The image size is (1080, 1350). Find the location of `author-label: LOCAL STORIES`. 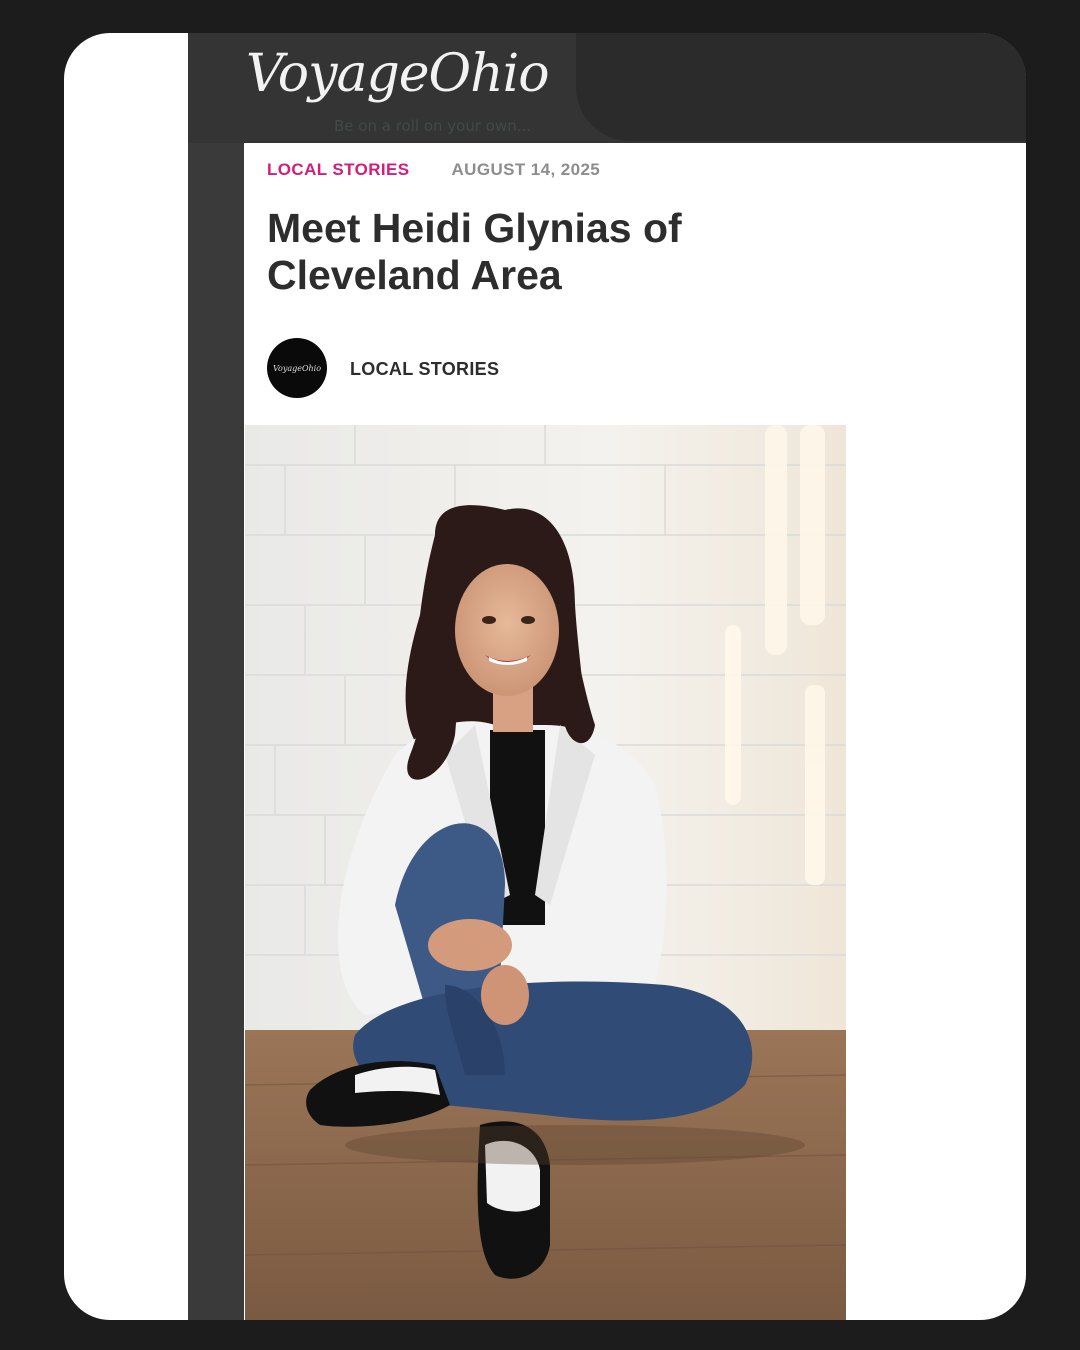

author-label: LOCAL STORIES is located at coordinates (424, 369).